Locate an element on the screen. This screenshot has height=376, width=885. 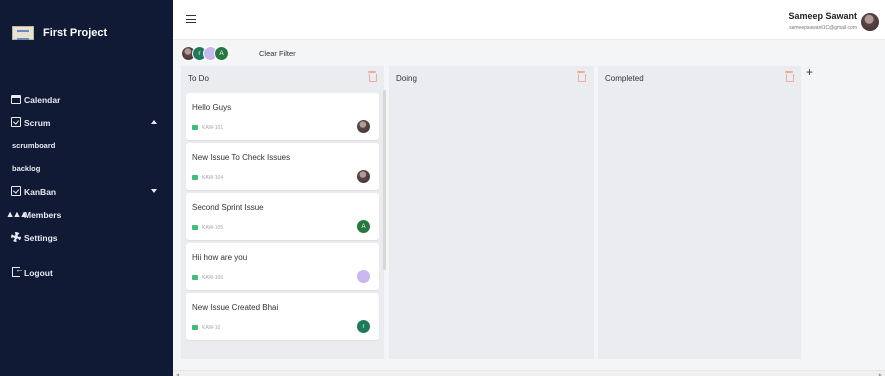
members-icon: ▲▲▲ is located at coordinates (17, 214).